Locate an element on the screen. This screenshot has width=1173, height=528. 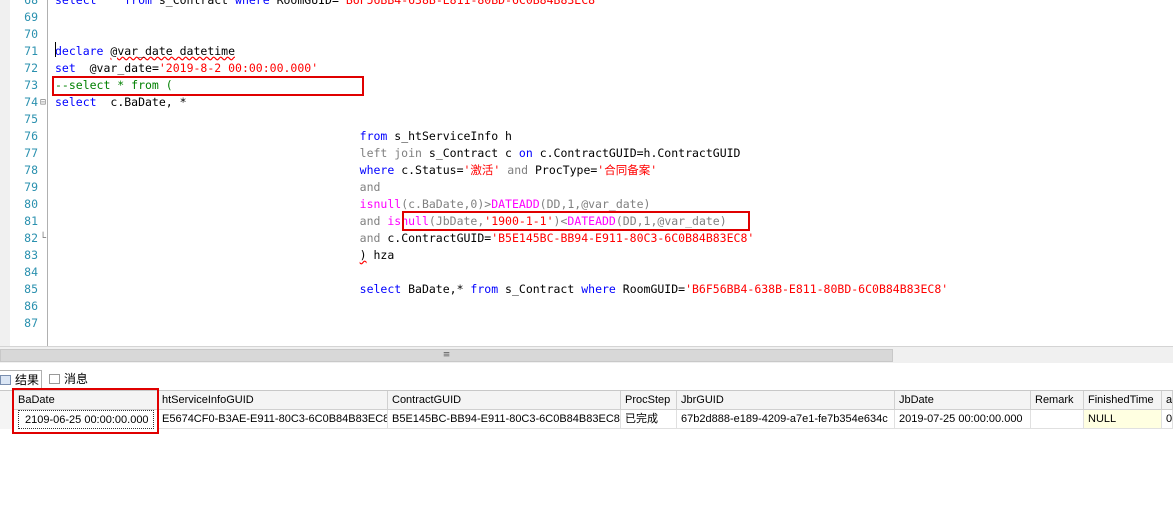
column-header-badate: BaDate is located at coordinates (86, 400).